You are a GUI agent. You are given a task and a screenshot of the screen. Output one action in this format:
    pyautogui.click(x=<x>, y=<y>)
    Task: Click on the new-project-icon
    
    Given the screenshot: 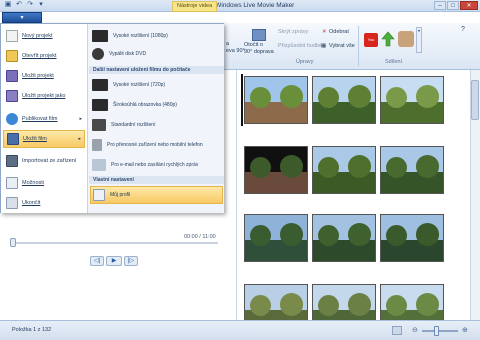 What is the action you would take?
    pyautogui.click(x=12, y=36)
    